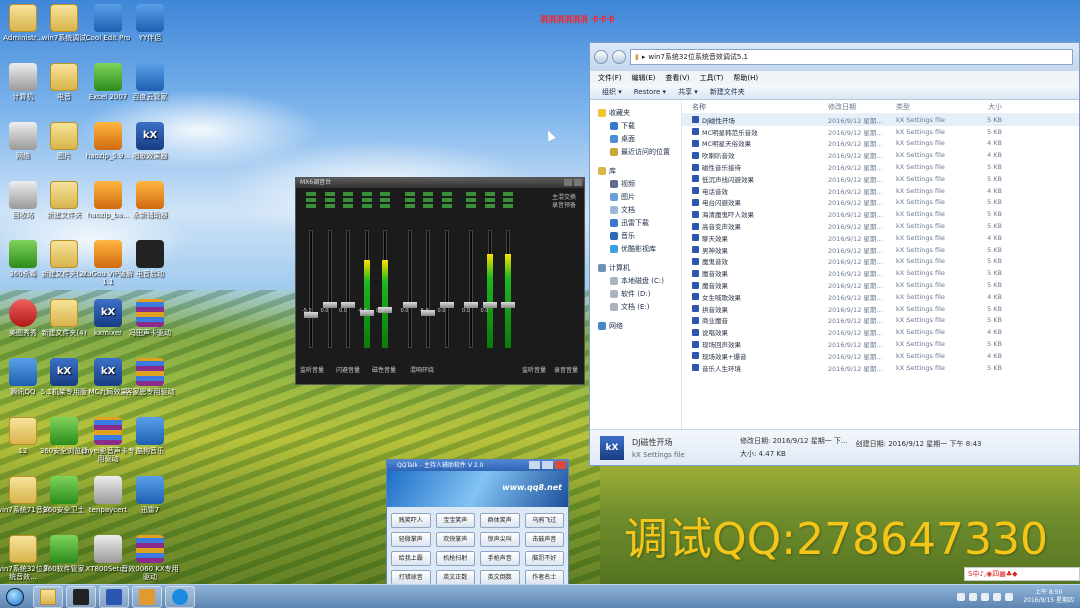 This screenshot has height=608, width=1080. What do you see at coordinates (150, 141) in the screenshot?
I see `desktop-icon-item: kX 唱歌效果器` at bounding box center [150, 141].